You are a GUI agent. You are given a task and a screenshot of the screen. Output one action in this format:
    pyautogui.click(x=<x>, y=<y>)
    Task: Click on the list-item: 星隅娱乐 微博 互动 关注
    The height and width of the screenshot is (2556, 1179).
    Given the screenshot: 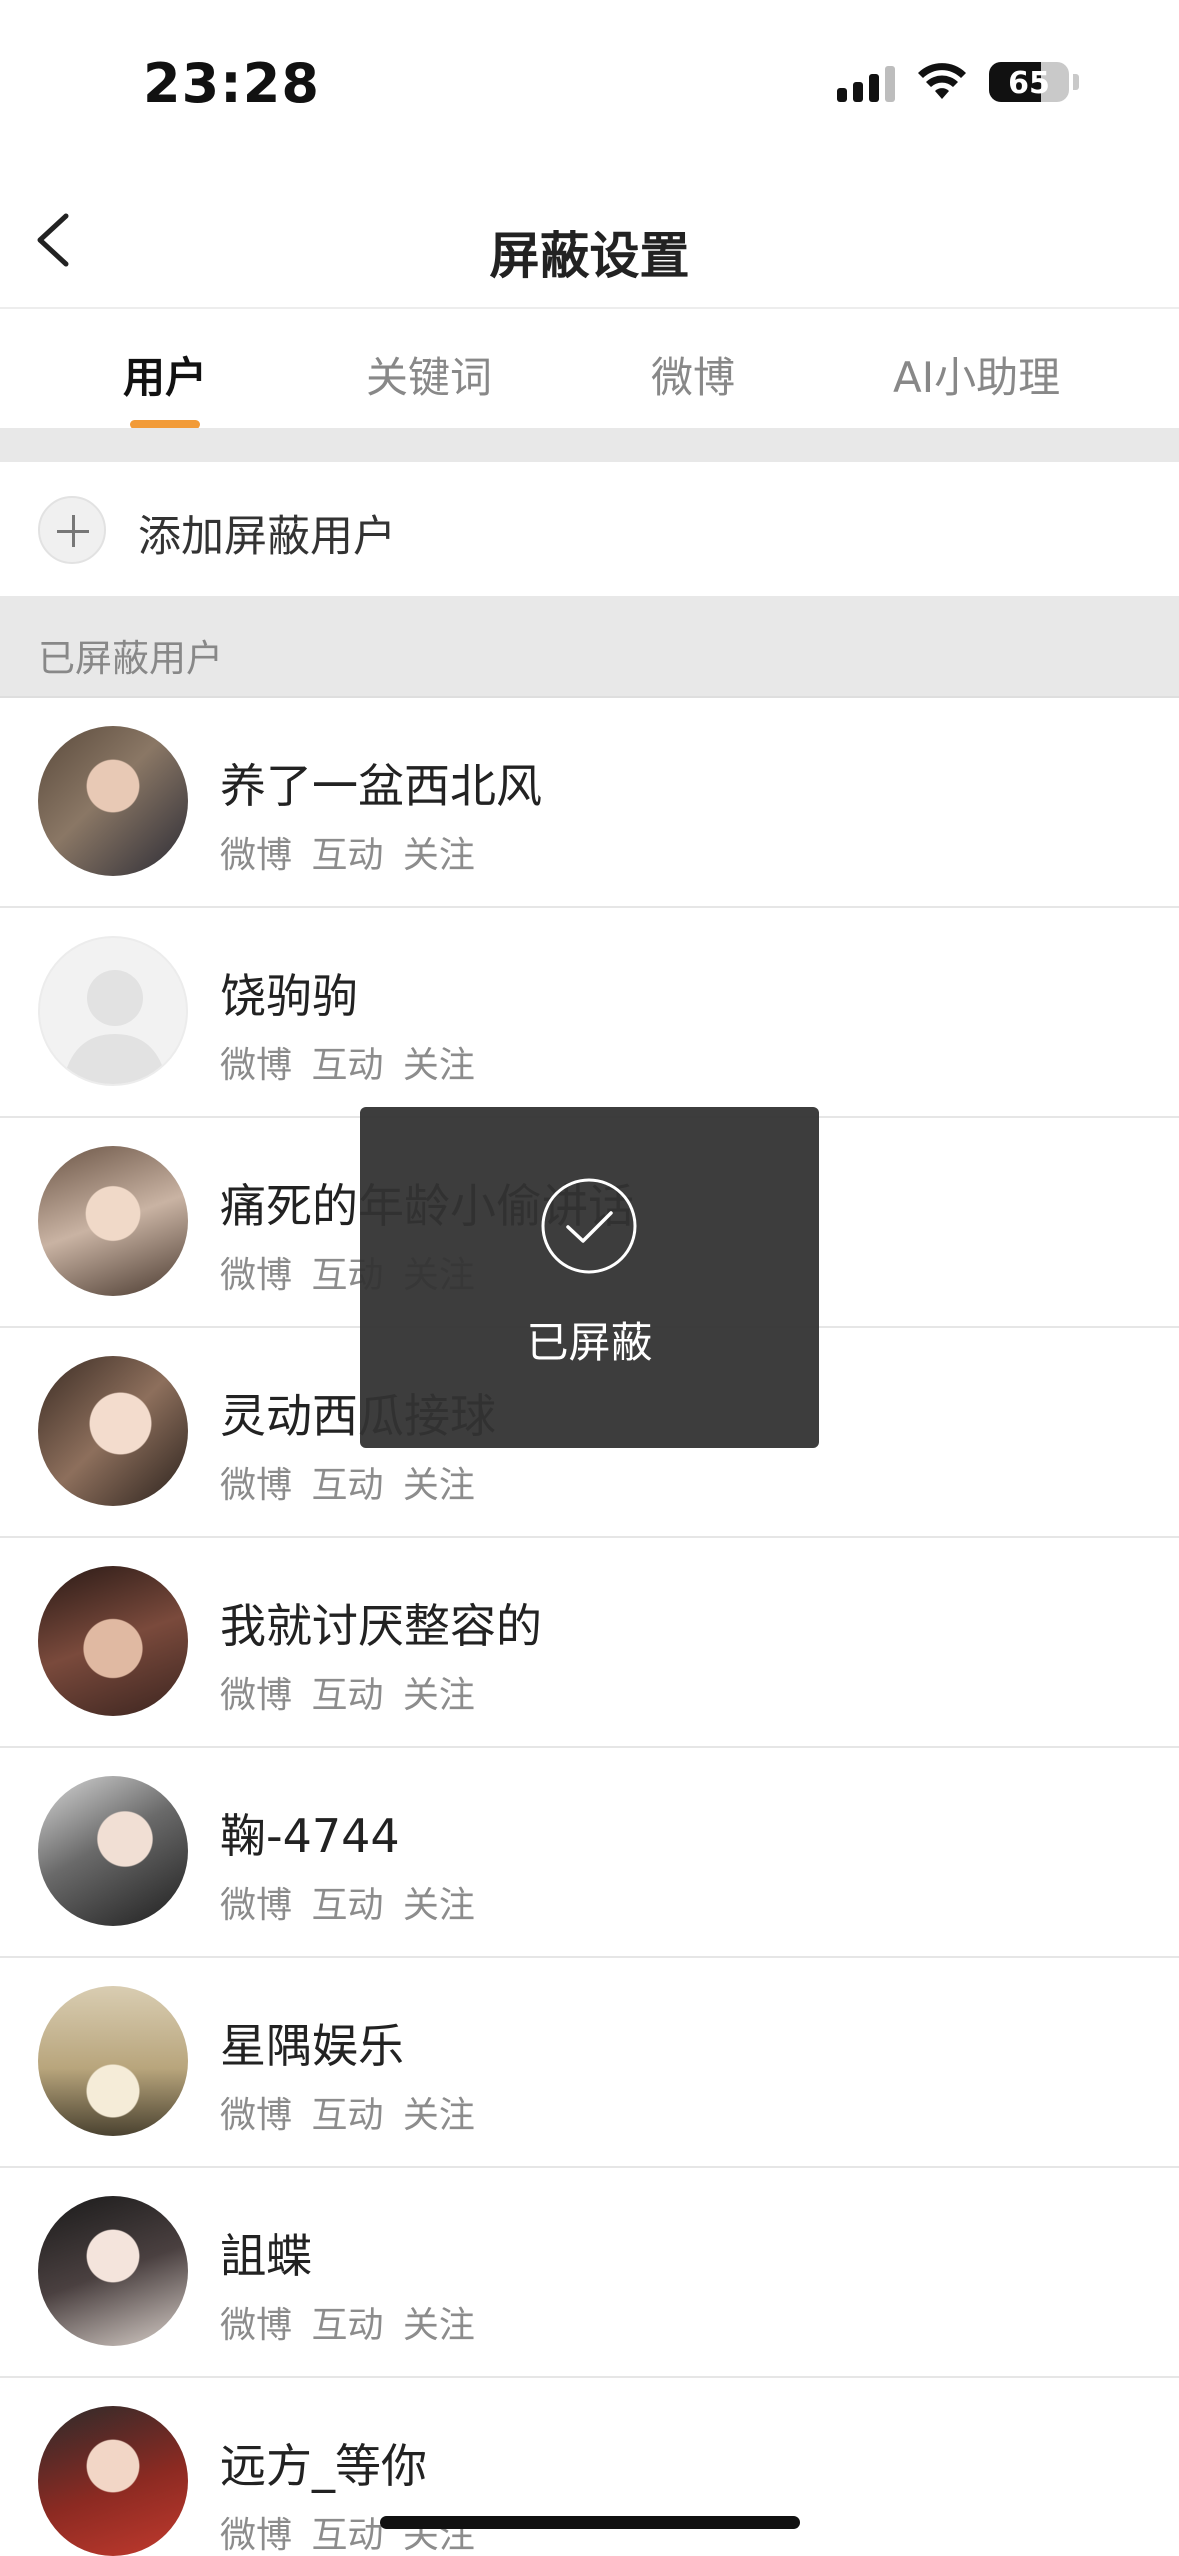 What is the action you would take?
    pyautogui.click(x=589, y=2063)
    